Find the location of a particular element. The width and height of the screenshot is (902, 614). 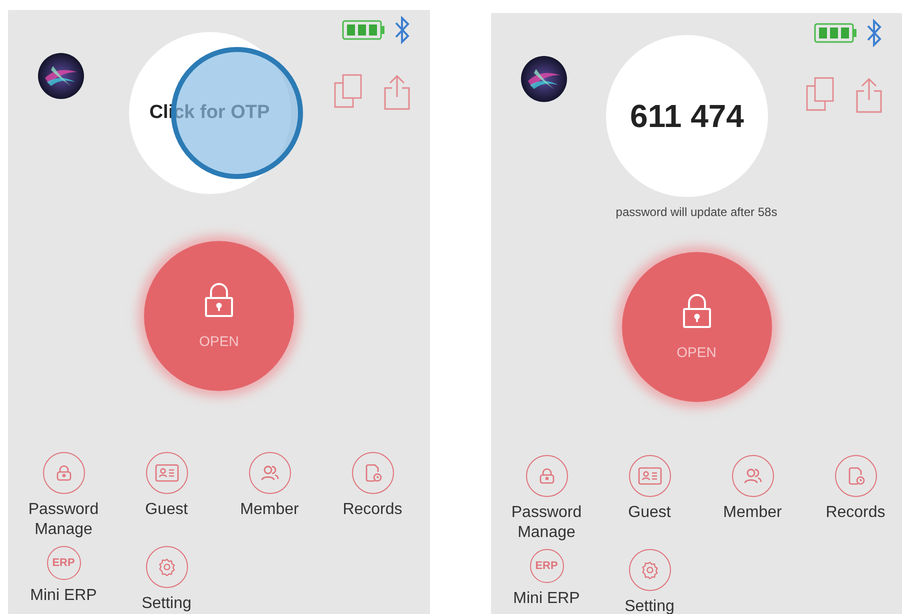

refresh-caption: password will update after 58s is located at coordinates (697, 211).